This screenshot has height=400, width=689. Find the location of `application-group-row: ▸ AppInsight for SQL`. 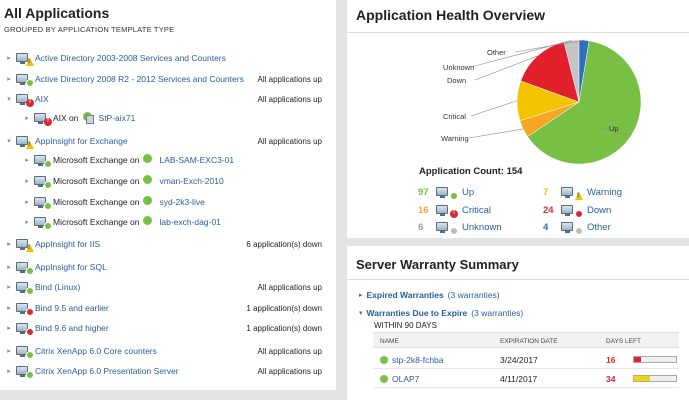

application-group-row: ▸ AppInsight for SQL is located at coordinates (168, 267).